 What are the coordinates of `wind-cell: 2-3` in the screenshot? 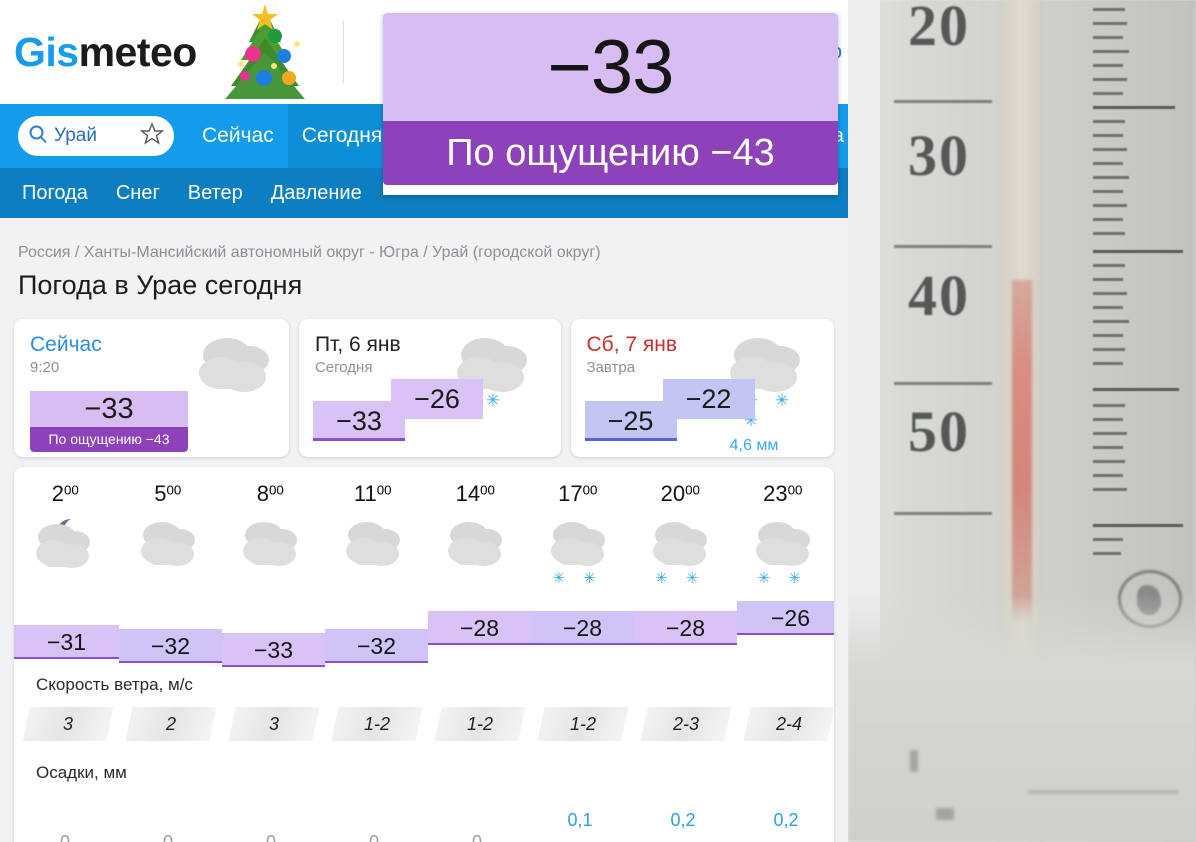 It's located at (686, 724).